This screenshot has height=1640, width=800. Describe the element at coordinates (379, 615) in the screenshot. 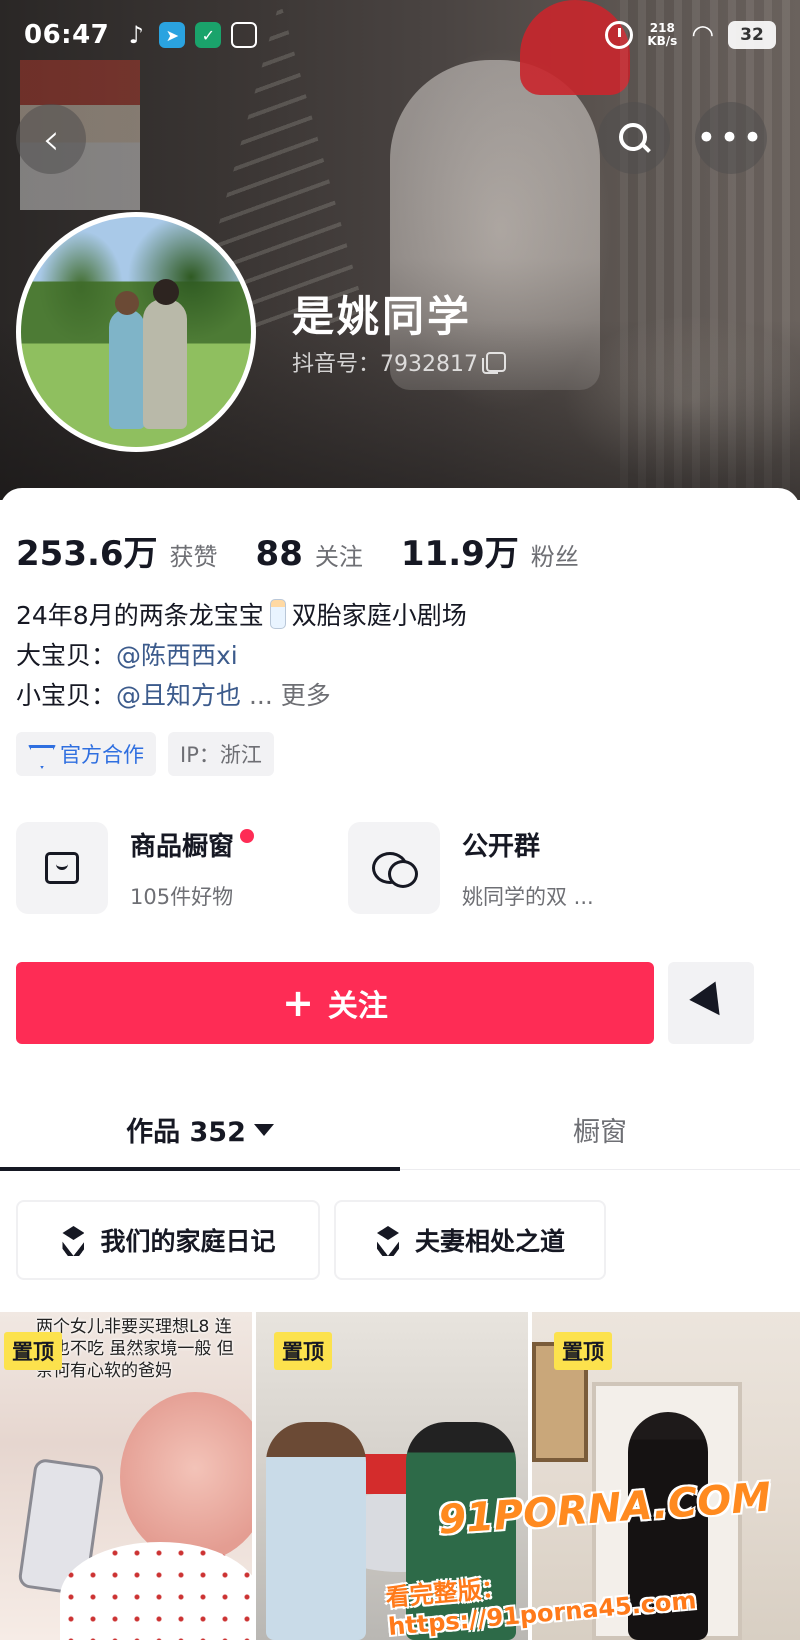

I see `bio-text: 双胎家庭小剧场` at that location.